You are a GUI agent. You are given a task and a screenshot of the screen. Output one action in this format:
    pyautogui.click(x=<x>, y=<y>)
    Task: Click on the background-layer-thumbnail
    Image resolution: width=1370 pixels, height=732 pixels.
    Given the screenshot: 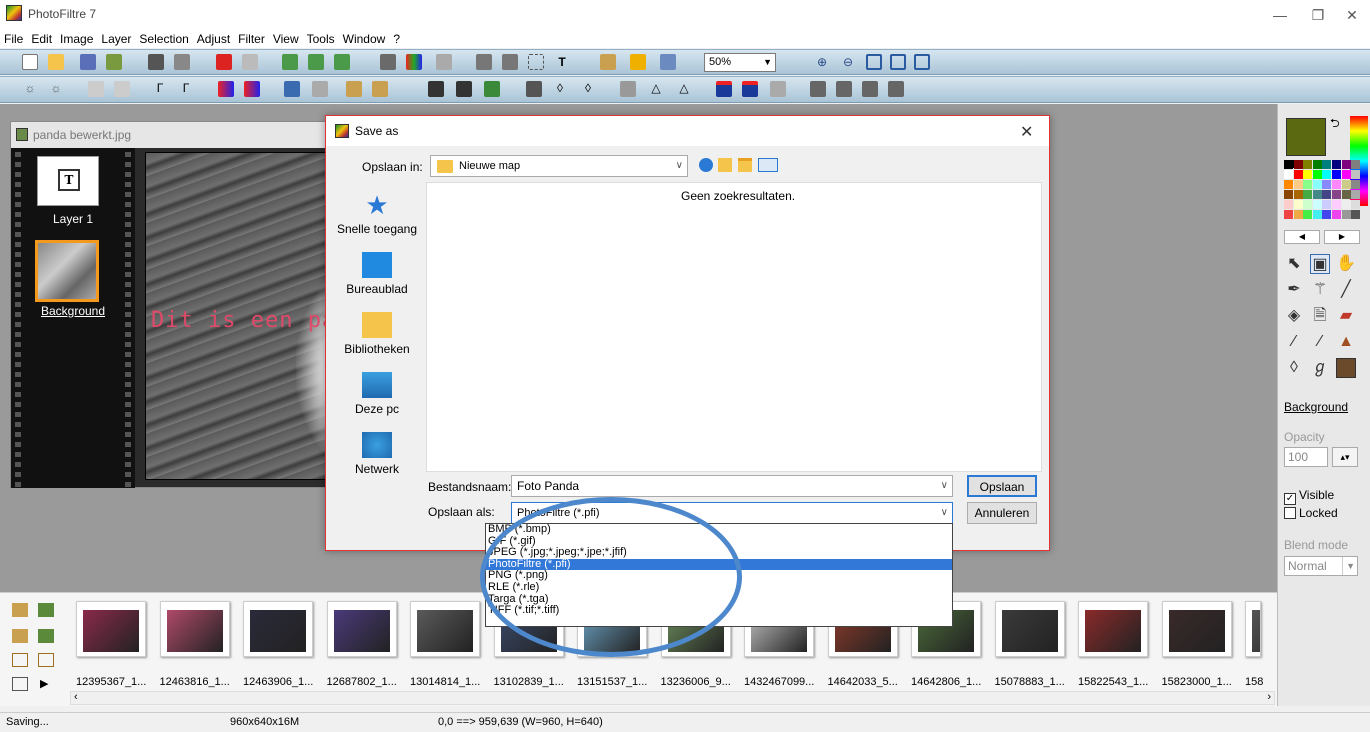 What is the action you would take?
    pyautogui.click(x=67, y=271)
    